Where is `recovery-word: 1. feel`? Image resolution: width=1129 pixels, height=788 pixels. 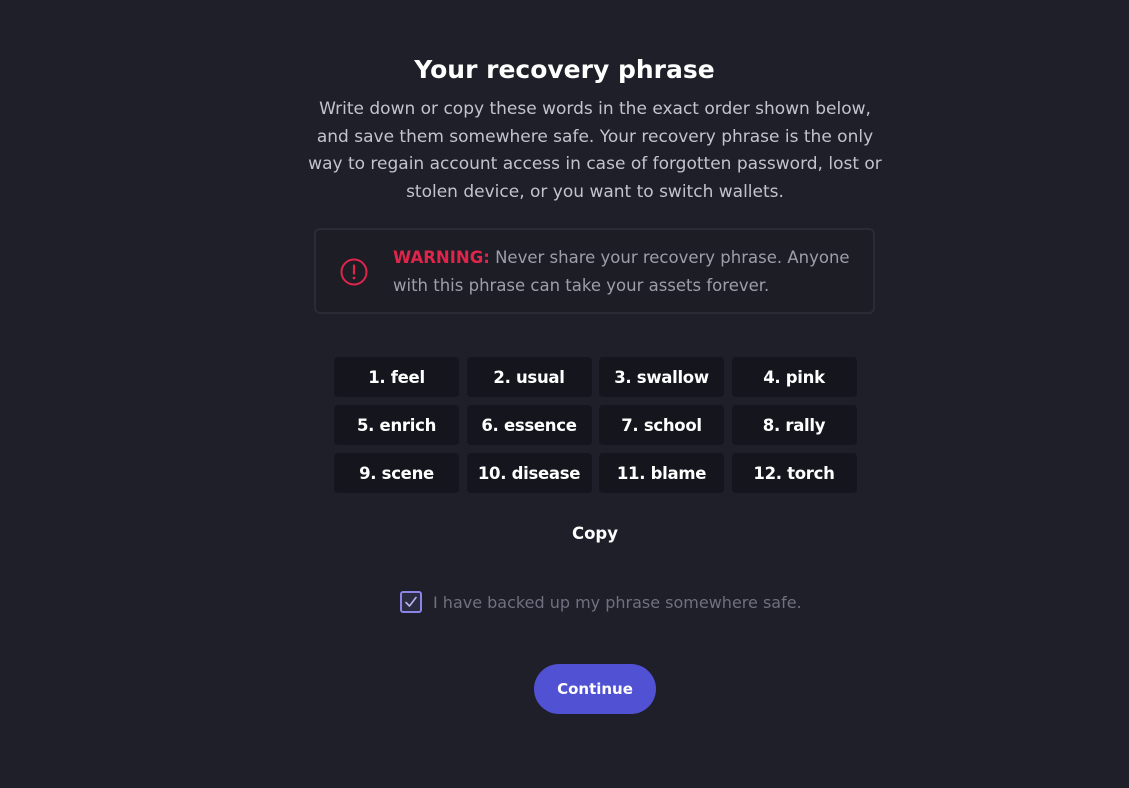 recovery-word: 1. feel is located at coordinates (396, 377).